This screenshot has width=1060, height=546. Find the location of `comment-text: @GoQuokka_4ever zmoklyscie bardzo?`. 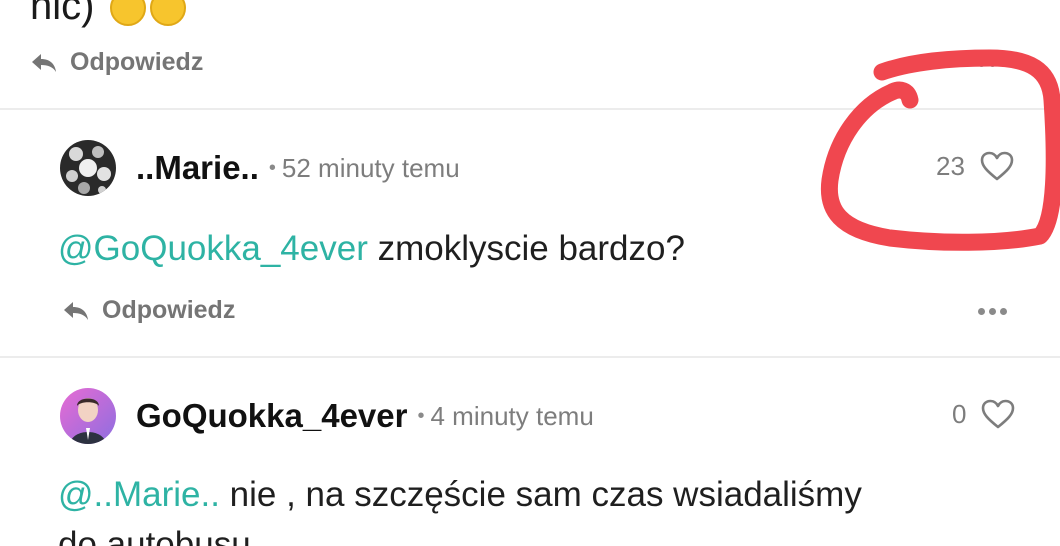

comment-text: @GoQuokka_4ever zmoklyscie bardzo? is located at coordinates (371, 249).